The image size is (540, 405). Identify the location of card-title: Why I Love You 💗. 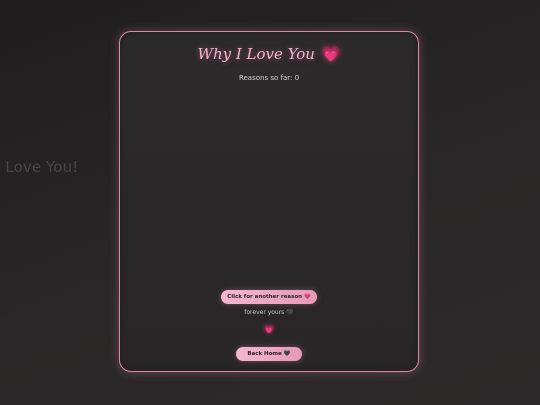
(269, 54).